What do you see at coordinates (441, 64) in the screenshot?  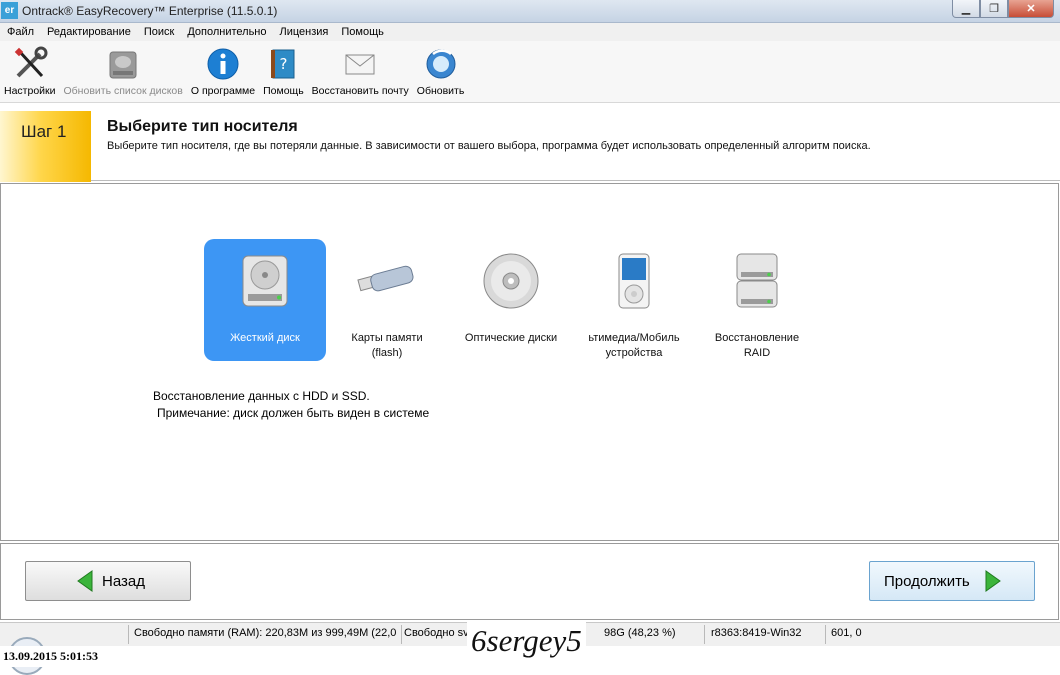 I see `update-globe-icon` at bounding box center [441, 64].